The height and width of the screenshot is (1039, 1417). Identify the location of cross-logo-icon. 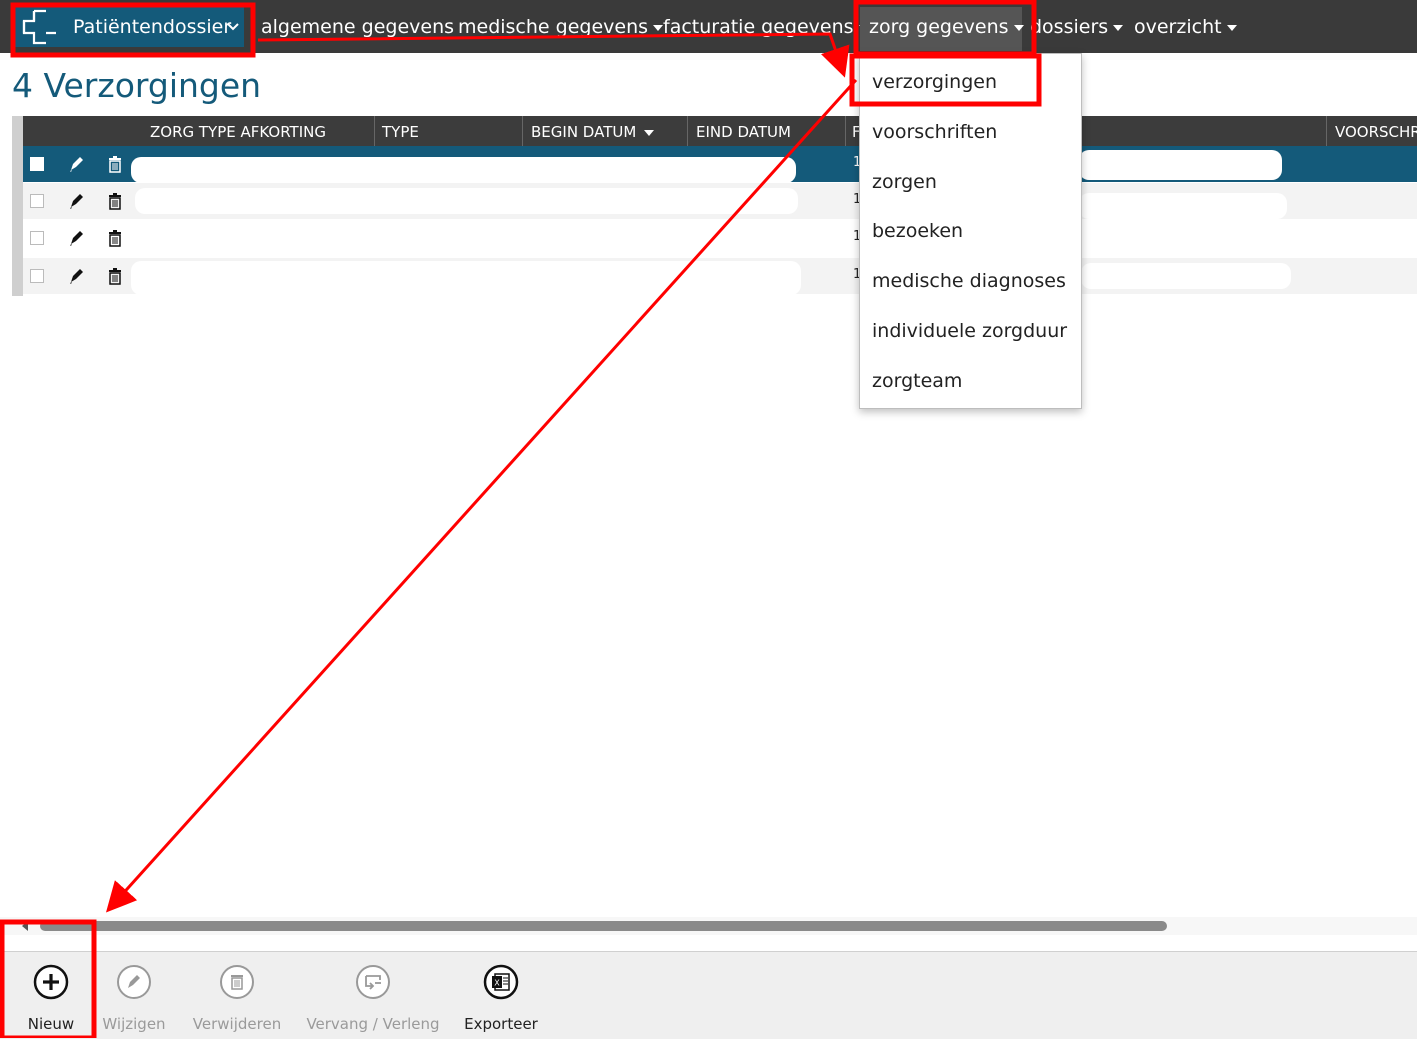
(39, 27).